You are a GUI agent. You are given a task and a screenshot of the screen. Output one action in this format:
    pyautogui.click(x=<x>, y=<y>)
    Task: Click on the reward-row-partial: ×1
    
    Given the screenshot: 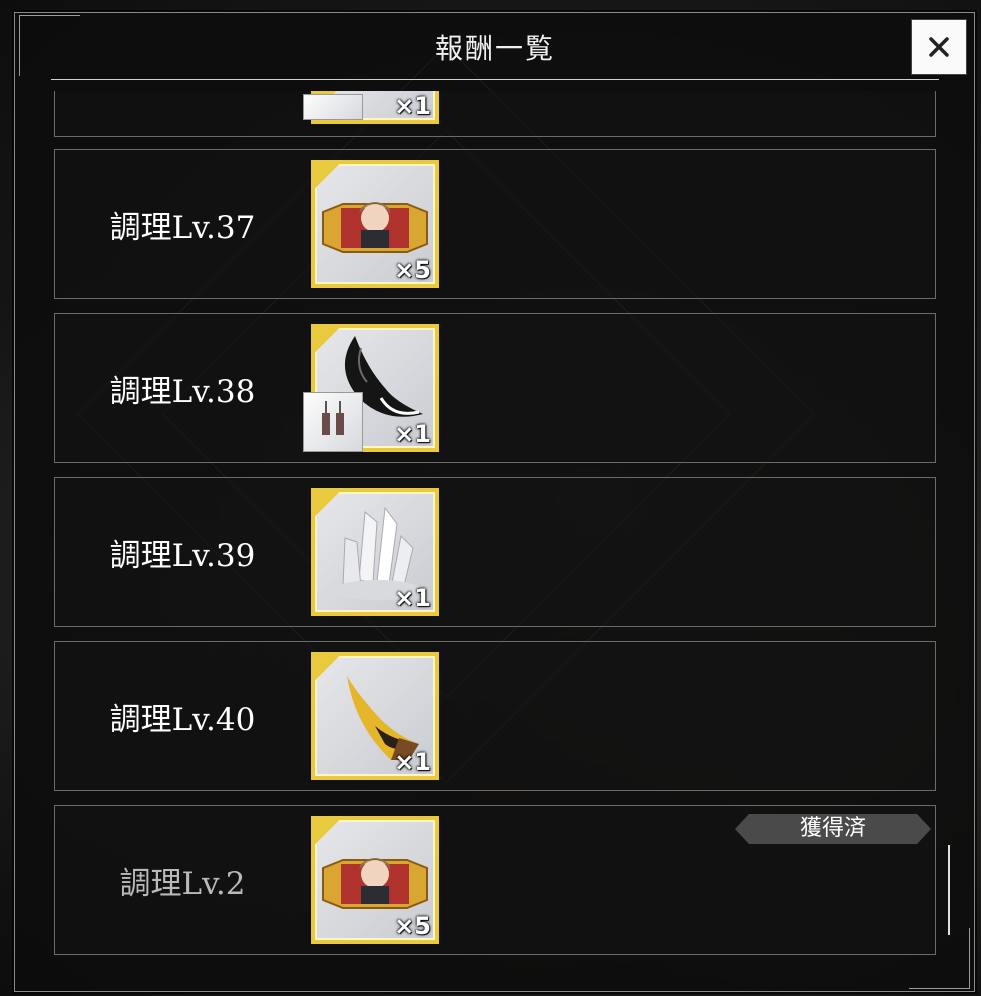 What is the action you would take?
    pyautogui.click(x=495, y=114)
    